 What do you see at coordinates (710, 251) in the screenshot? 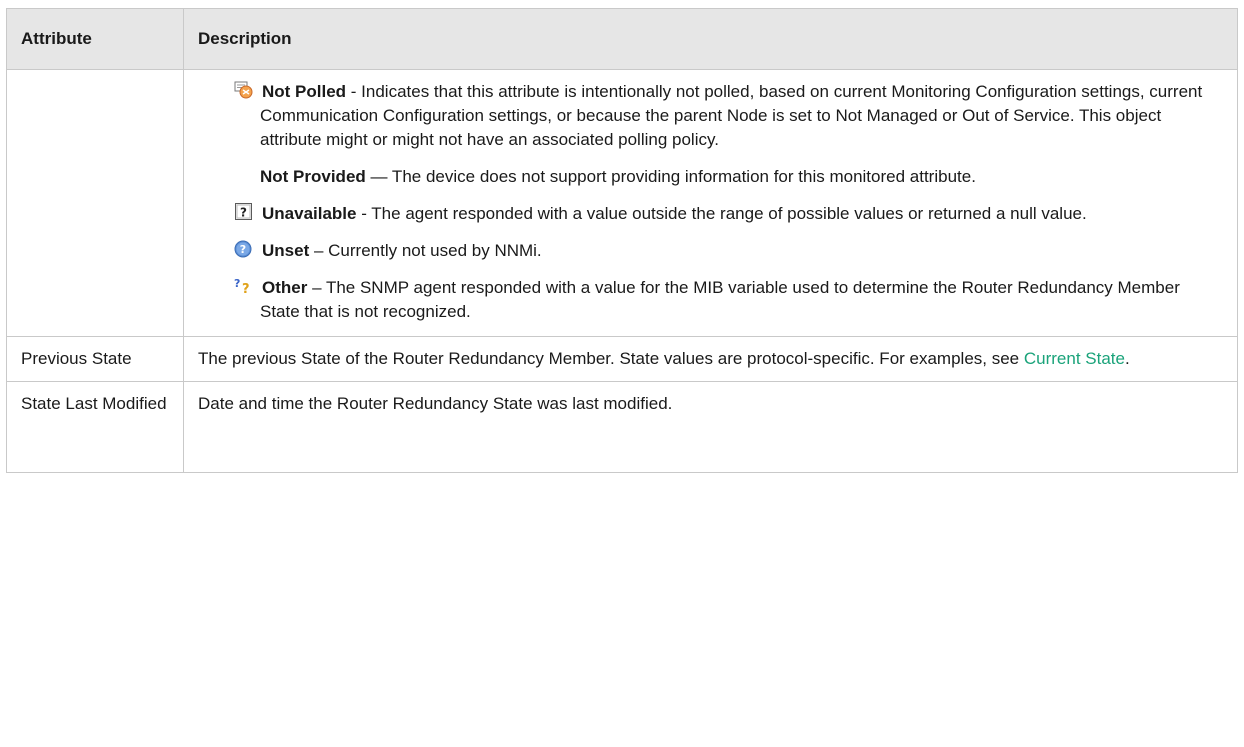
I see `status-item-unset: ? Unset – Currently not used by NNMi.` at bounding box center [710, 251].